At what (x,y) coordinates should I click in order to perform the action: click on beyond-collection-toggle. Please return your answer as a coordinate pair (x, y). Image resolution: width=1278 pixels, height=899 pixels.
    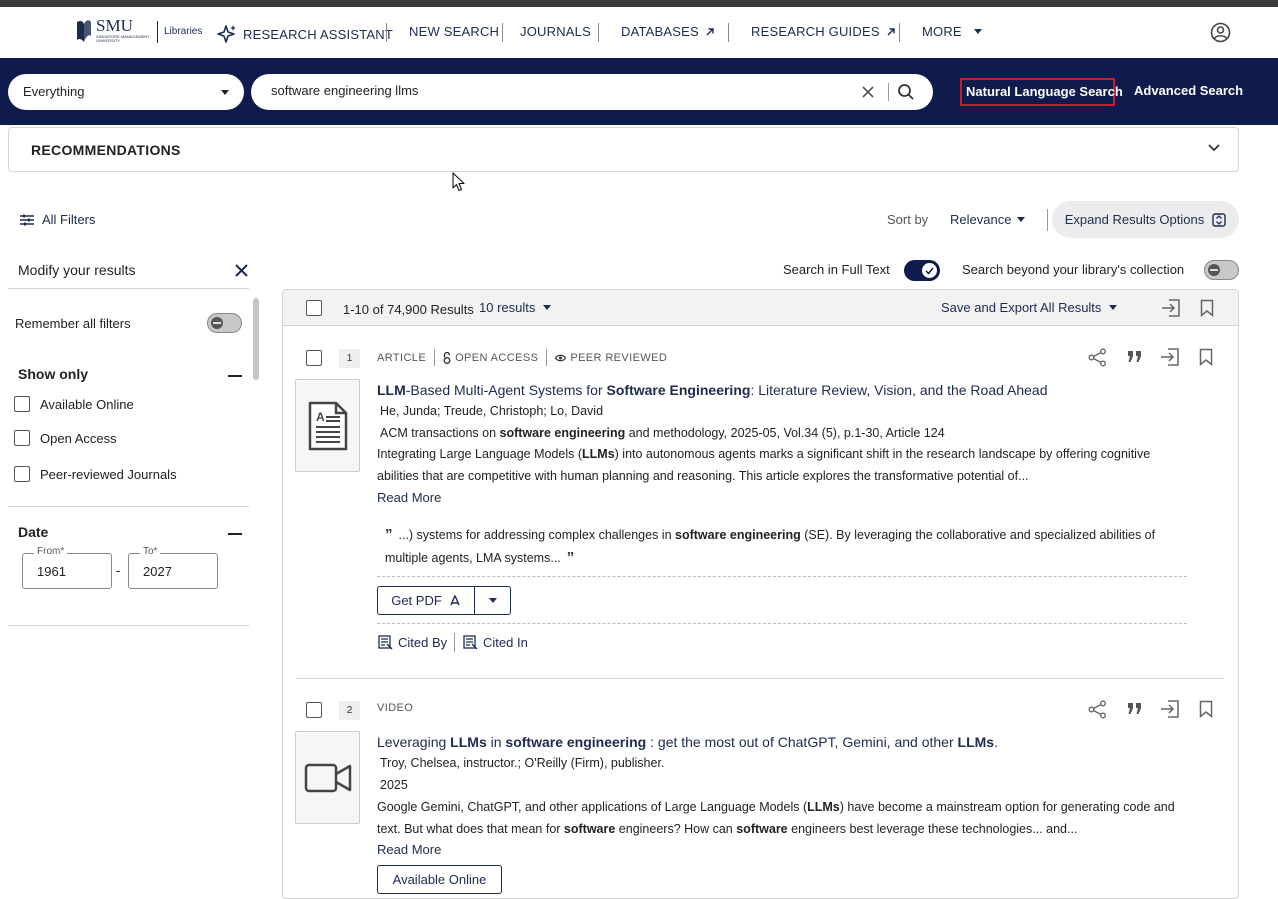
    Looking at the image, I should click on (1221, 270).